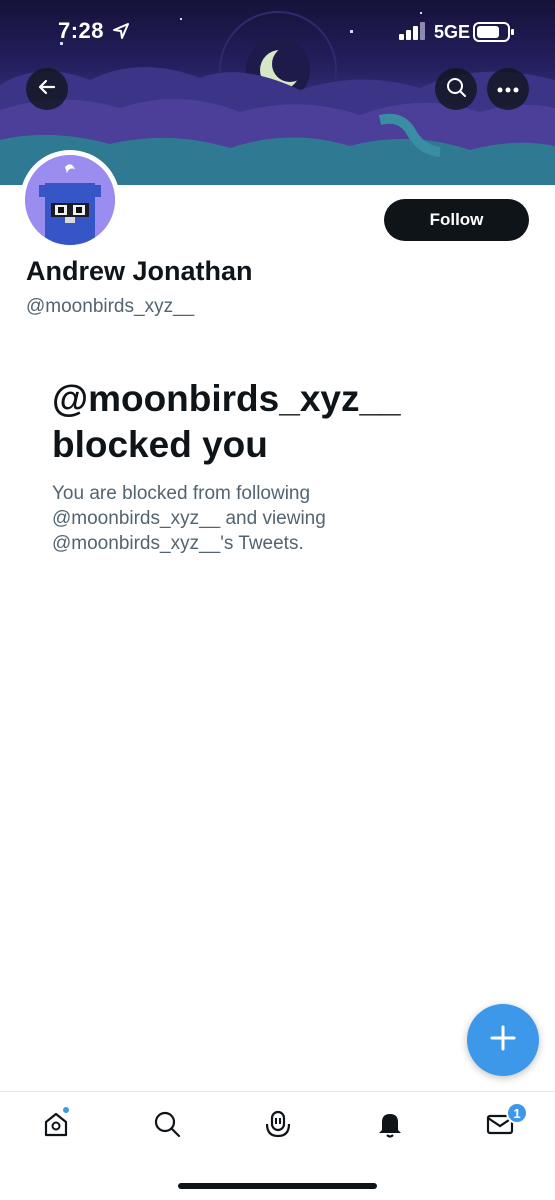 This screenshot has height=1200, width=555. Describe the element at coordinates (66, 1110) in the screenshot. I see `home-notification-dot` at that location.